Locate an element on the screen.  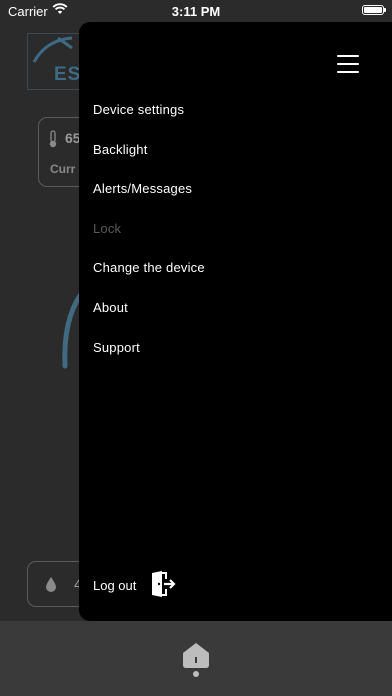
water-drop-icon is located at coordinates (51, 584).